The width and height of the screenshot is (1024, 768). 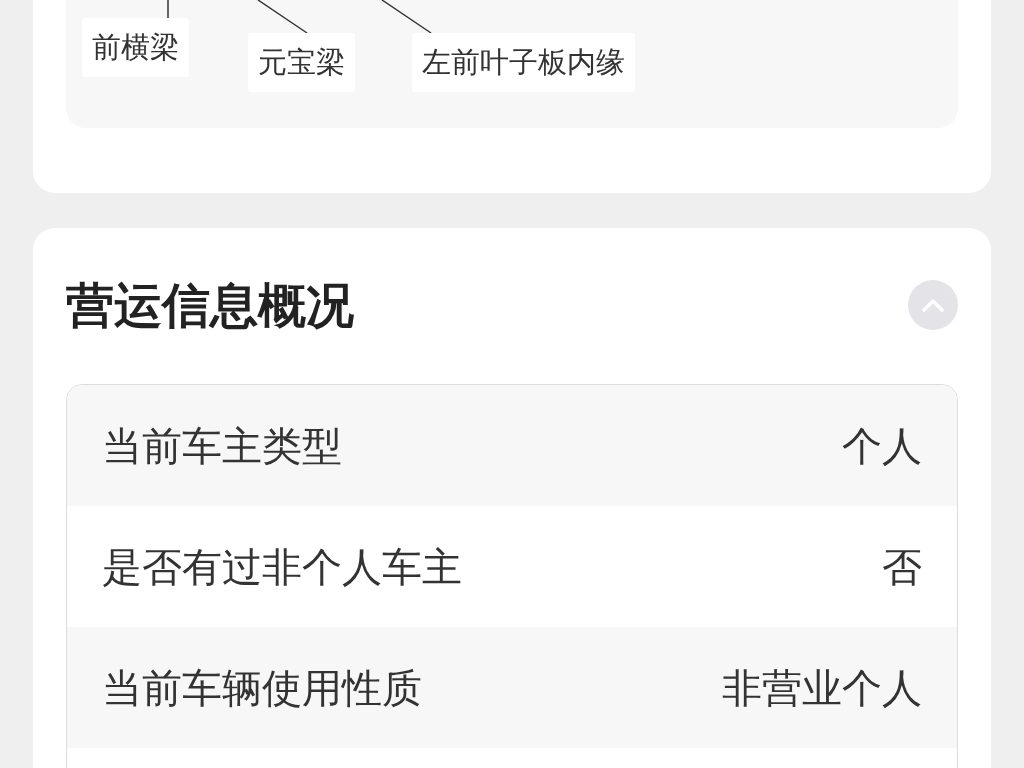 What do you see at coordinates (523, 62) in the screenshot?
I see `part-label: 左前叶子板内缘` at bounding box center [523, 62].